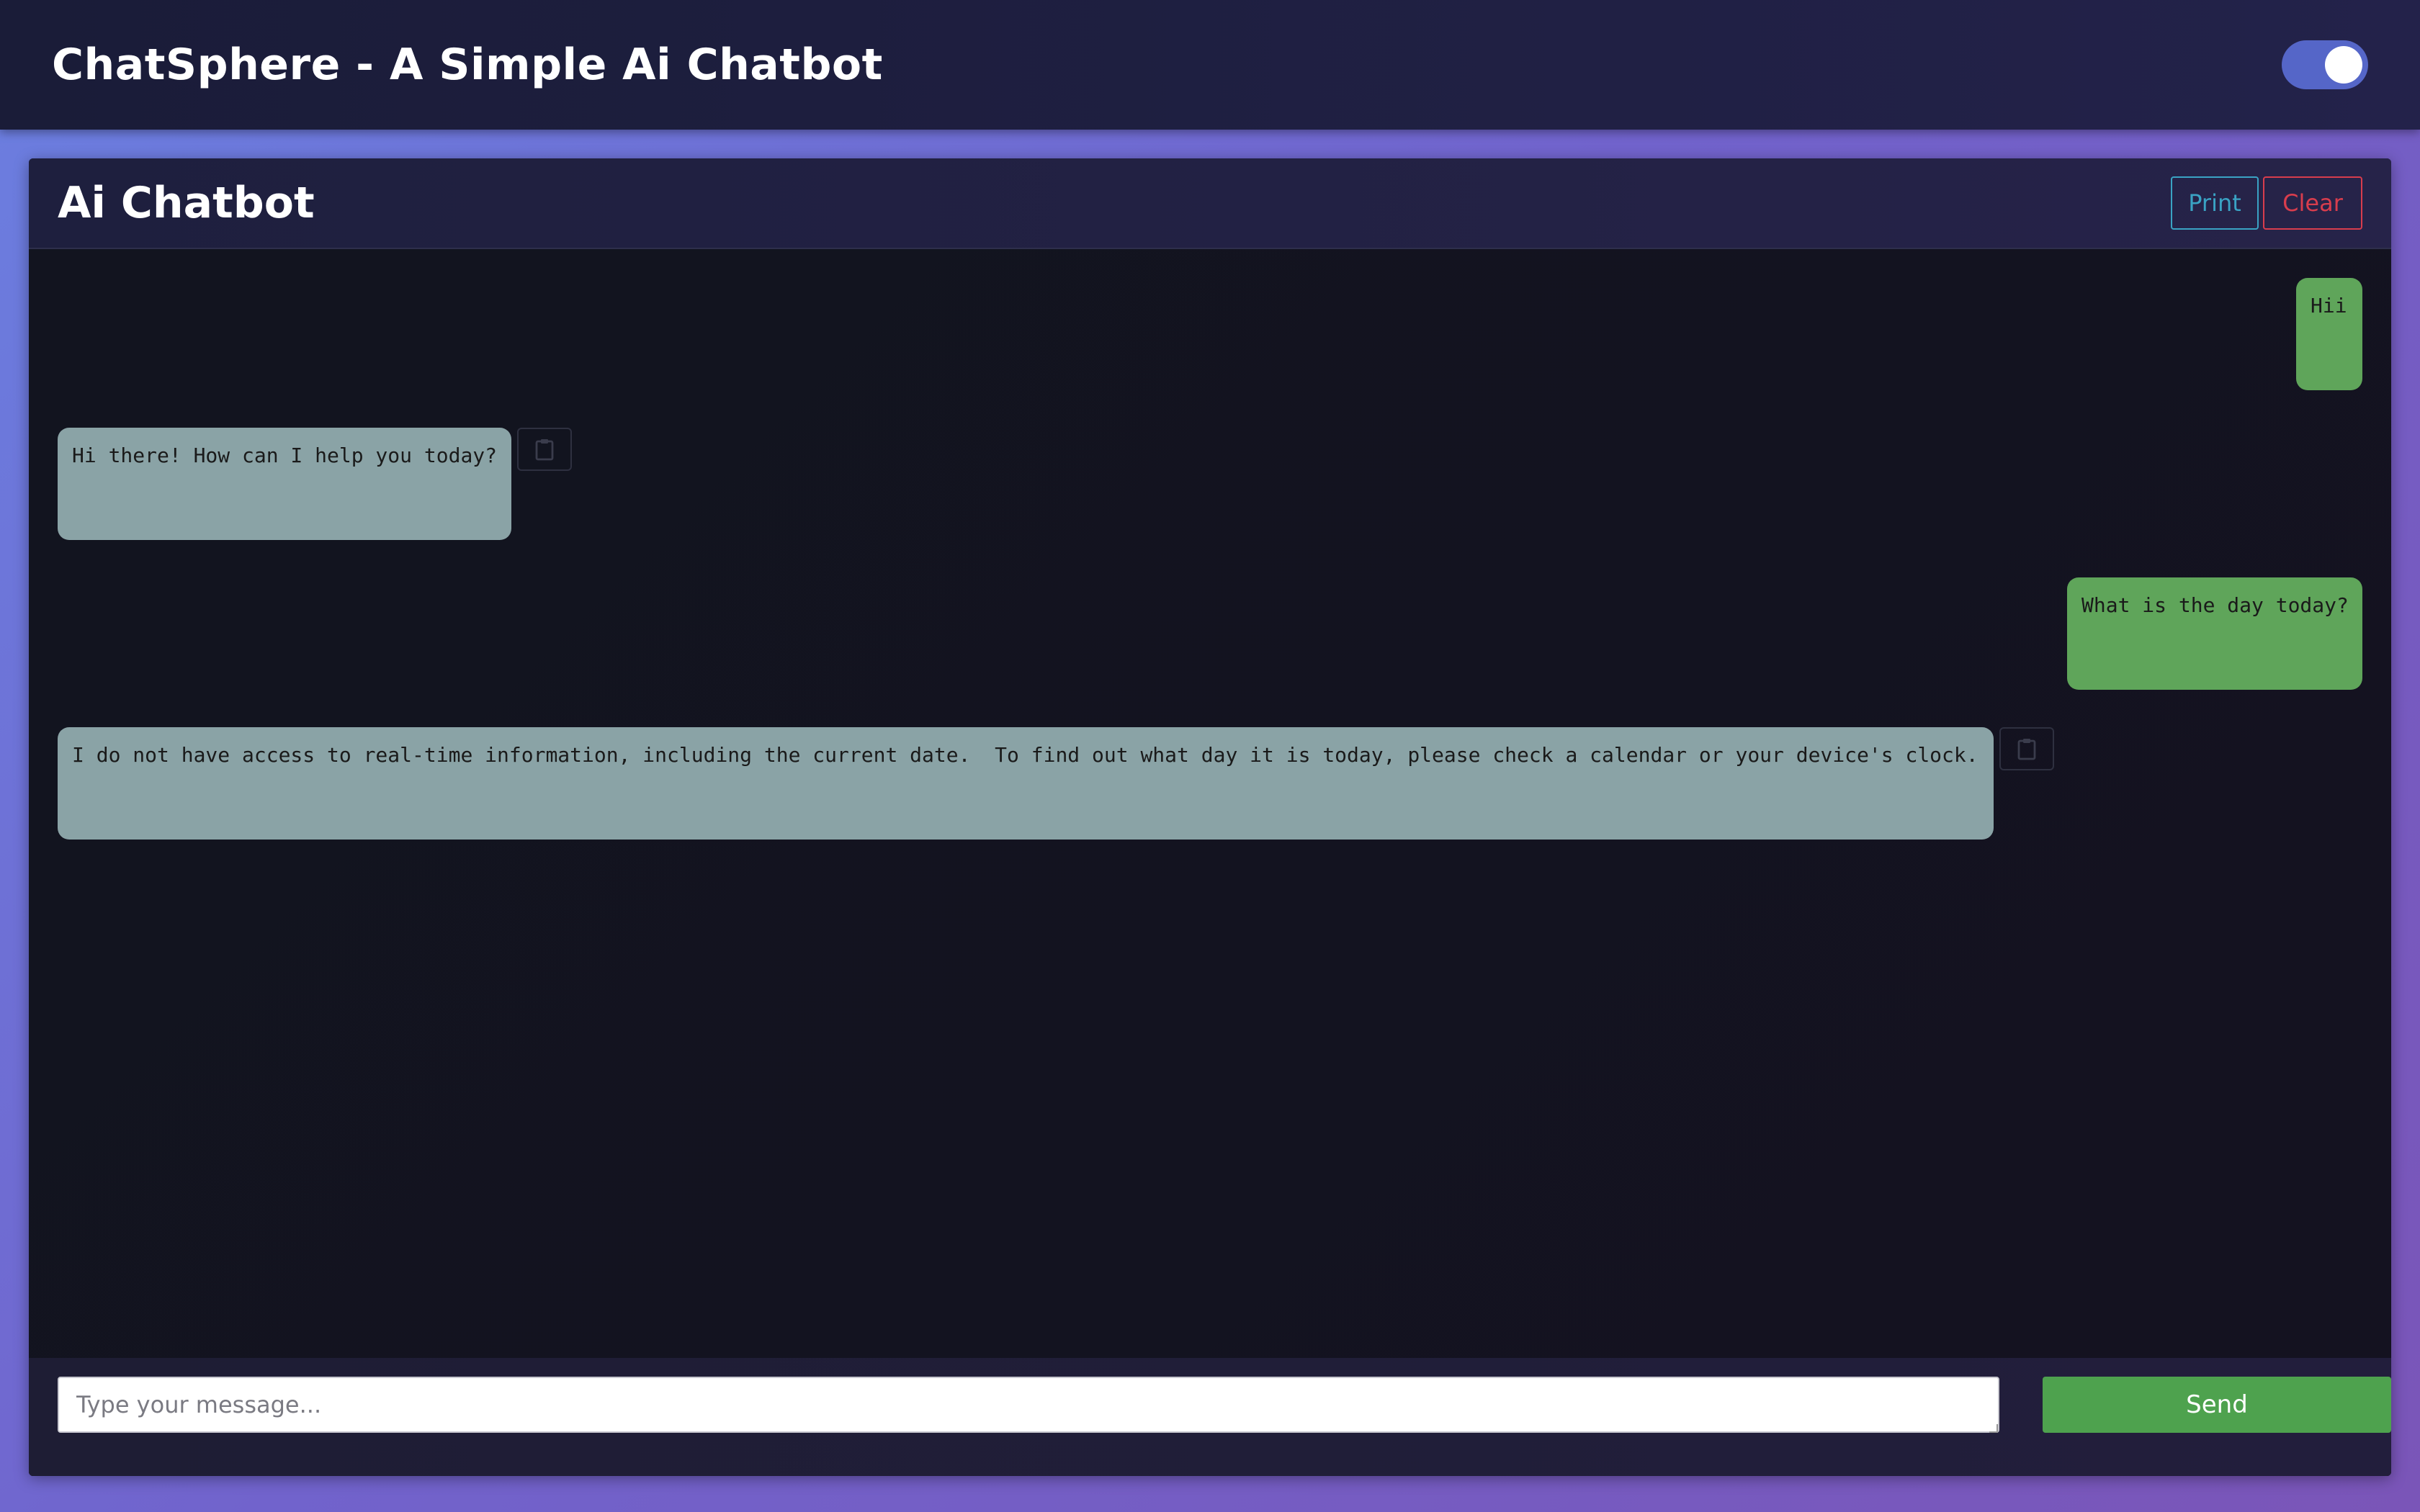 Image resolution: width=2420 pixels, height=1512 pixels. Describe the element at coordinates (1210, 65) in the screenshot. I see `top-navbar: ChatSphere - A Simple Ai Chatbot` at that location.